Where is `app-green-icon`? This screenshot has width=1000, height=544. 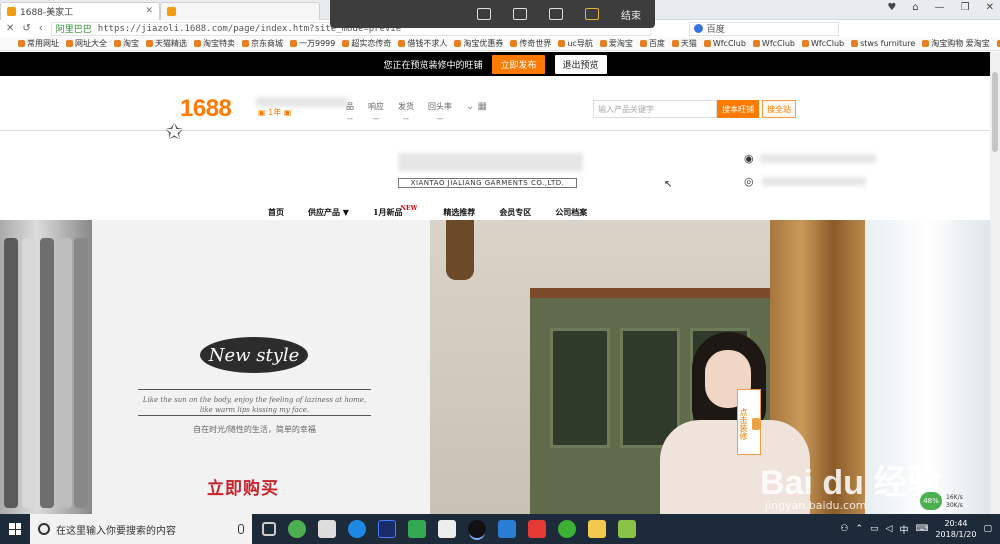
app-green-icon is located at coordinates (627, 529).